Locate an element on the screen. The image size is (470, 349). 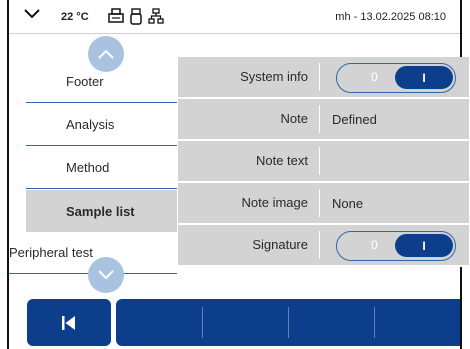
row-label: Signature is located at coordinates (249, 245).